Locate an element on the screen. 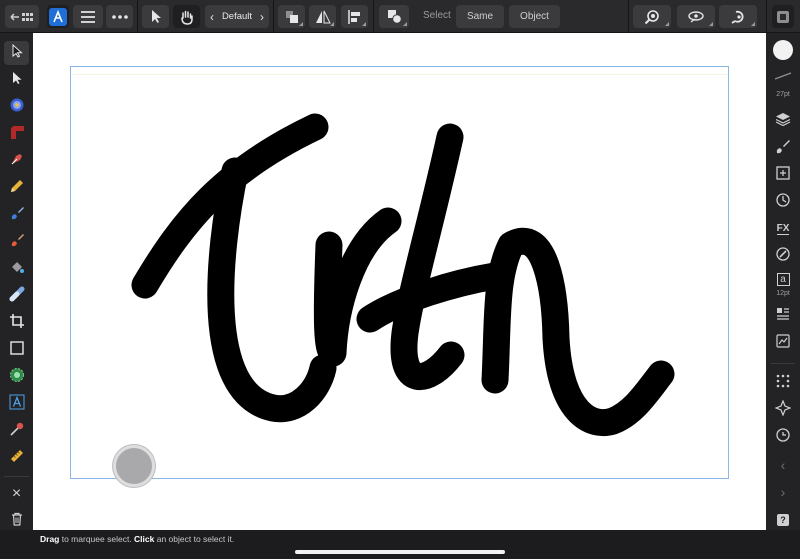  style-name: Default is located at coordinates (237, 16).